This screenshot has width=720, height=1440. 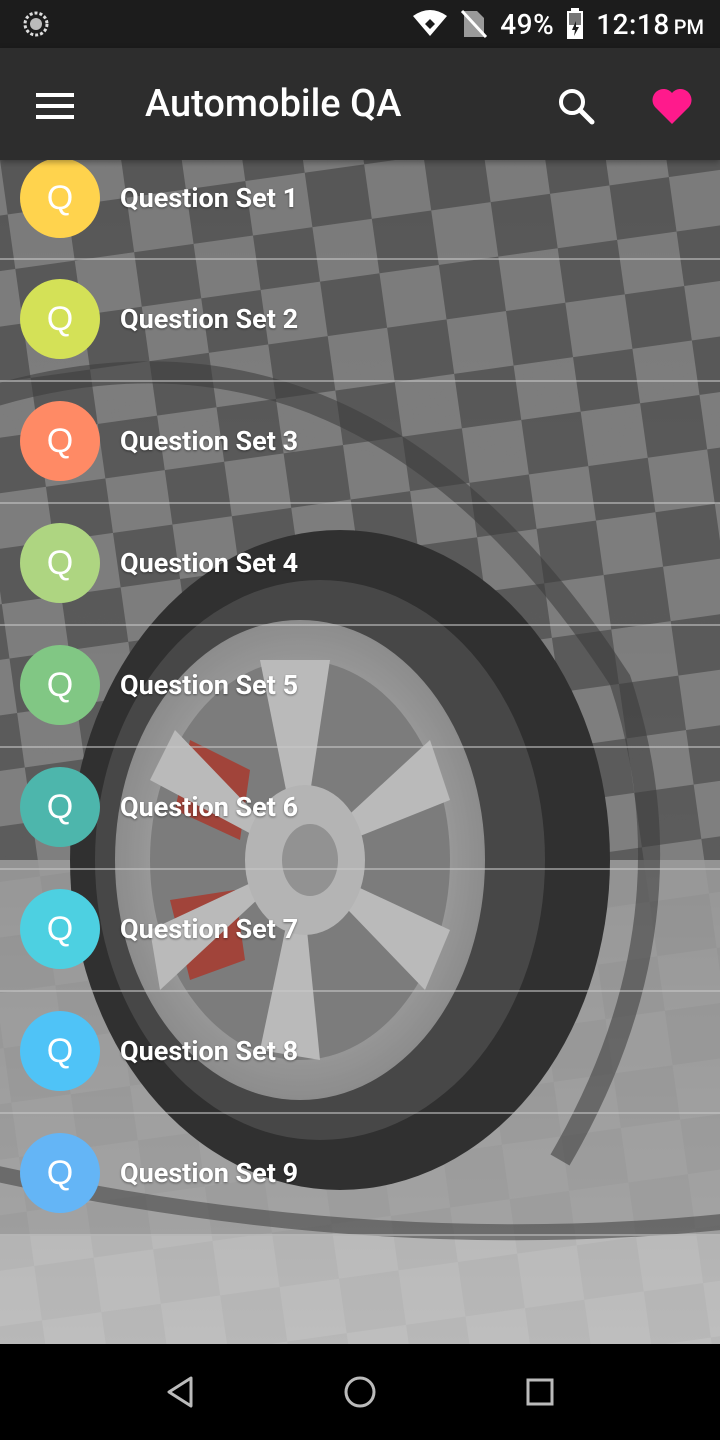 What do you see at coordinates (273, 104) in the screenshot?
I see `app-title: Automobile QA` at bounding box center [273, 104].